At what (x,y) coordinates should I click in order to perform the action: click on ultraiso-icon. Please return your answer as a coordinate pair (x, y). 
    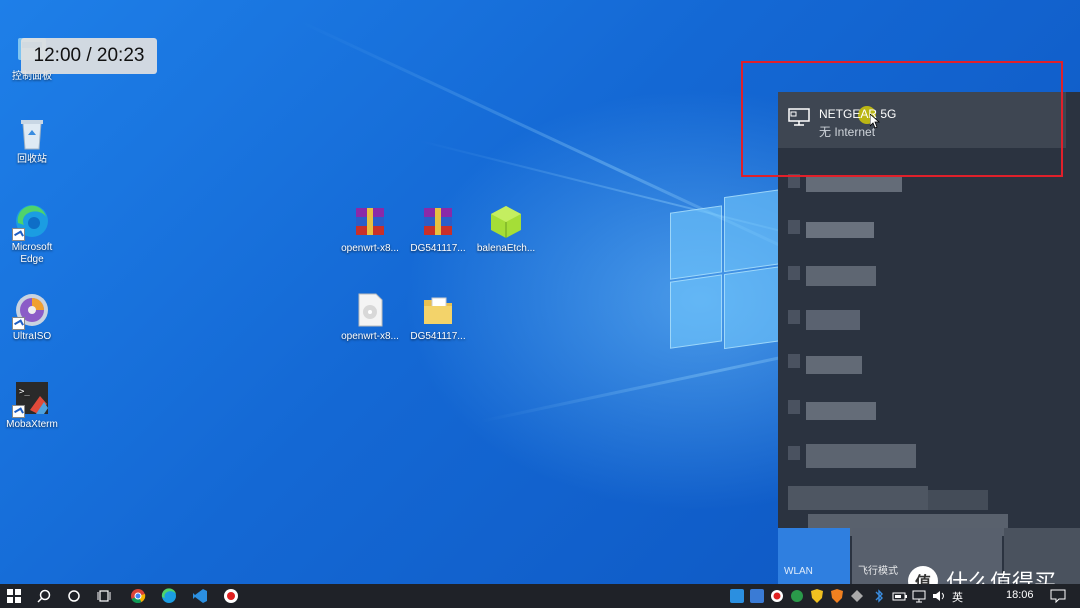
    Looking at the image, I should click on (31, 311).